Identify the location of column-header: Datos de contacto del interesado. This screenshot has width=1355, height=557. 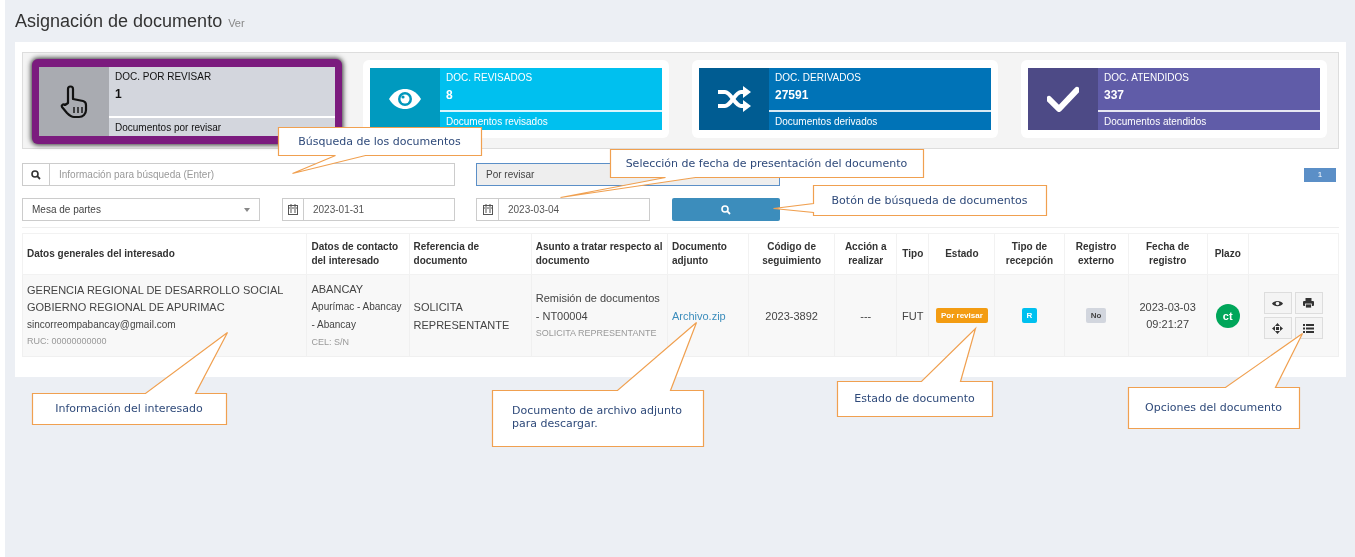
(358, 254).